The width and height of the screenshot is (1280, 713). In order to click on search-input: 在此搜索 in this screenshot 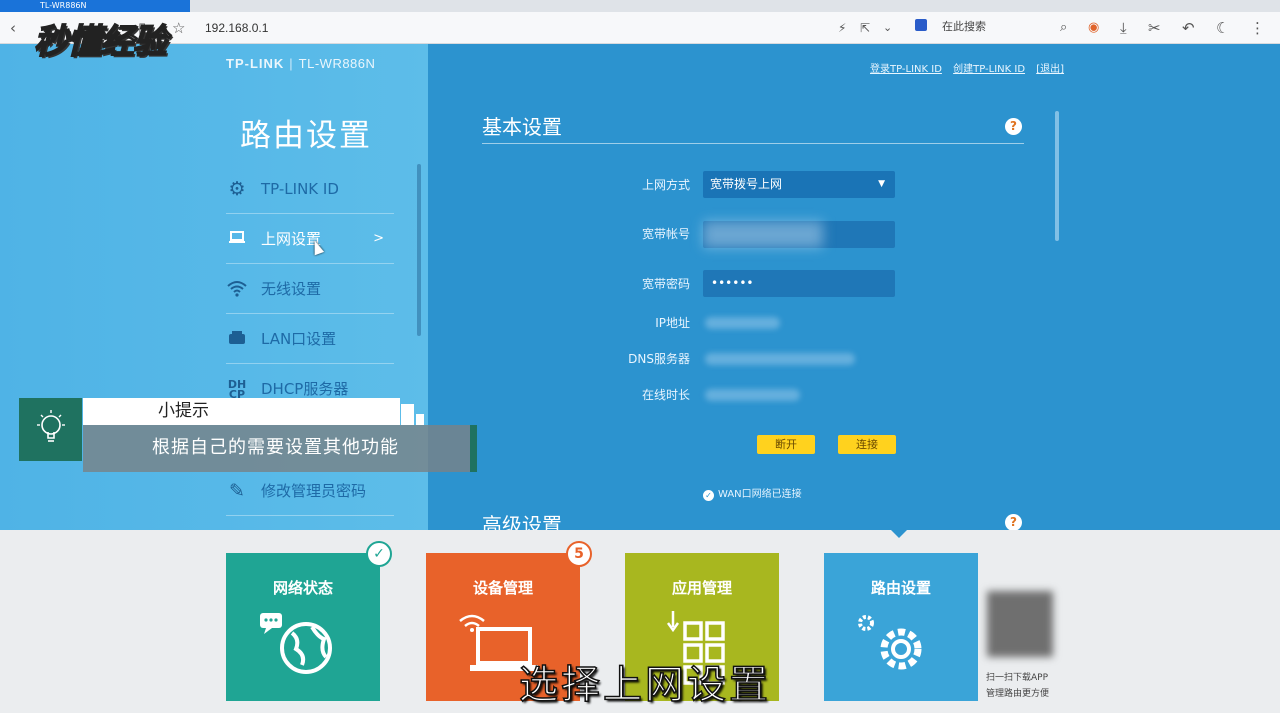, I will do `click(964, 27)`.